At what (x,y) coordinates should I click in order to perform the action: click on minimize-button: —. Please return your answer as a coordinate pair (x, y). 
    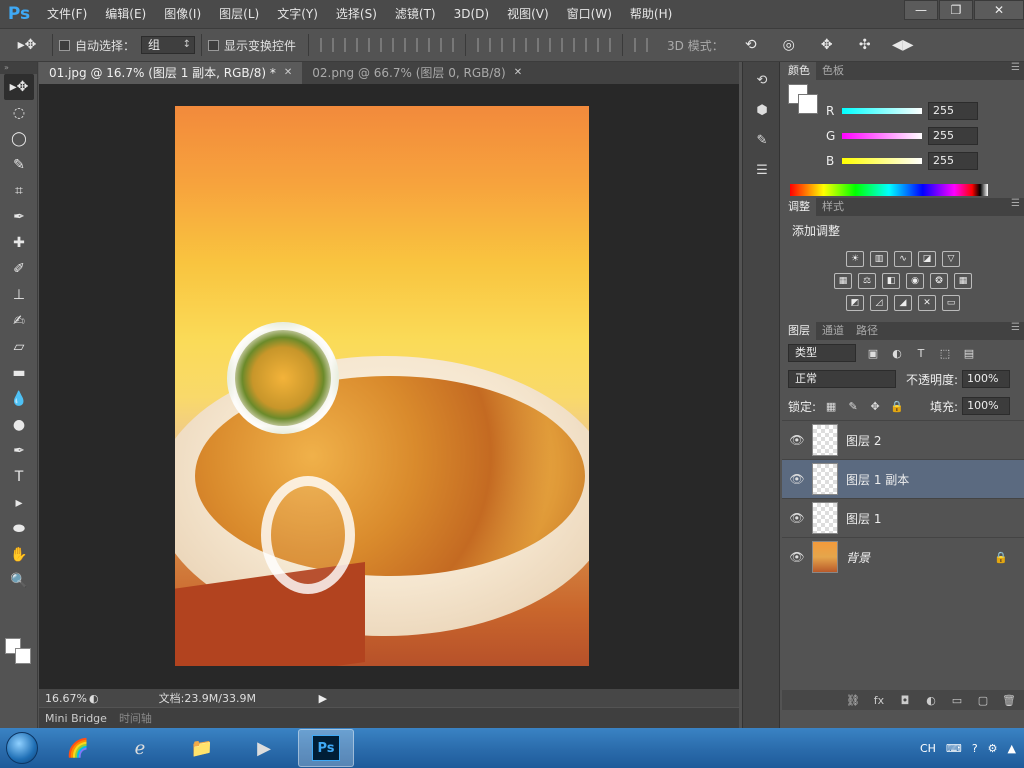
    Looking at the image, I should click on (921, 10).